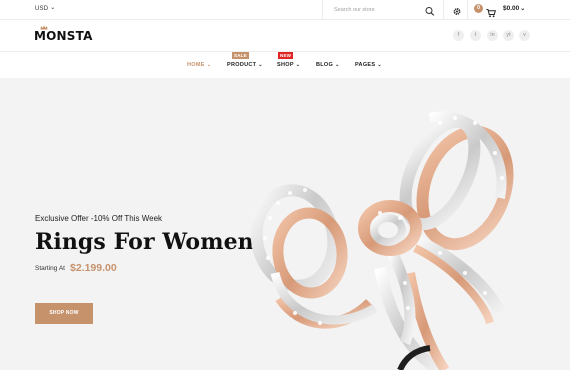 Image resolution: width=570 pixels, height=370 pixels. Describe the element at coordinates (492, 35) in the screenshot. I see `linkedin-icon: in` at that location.